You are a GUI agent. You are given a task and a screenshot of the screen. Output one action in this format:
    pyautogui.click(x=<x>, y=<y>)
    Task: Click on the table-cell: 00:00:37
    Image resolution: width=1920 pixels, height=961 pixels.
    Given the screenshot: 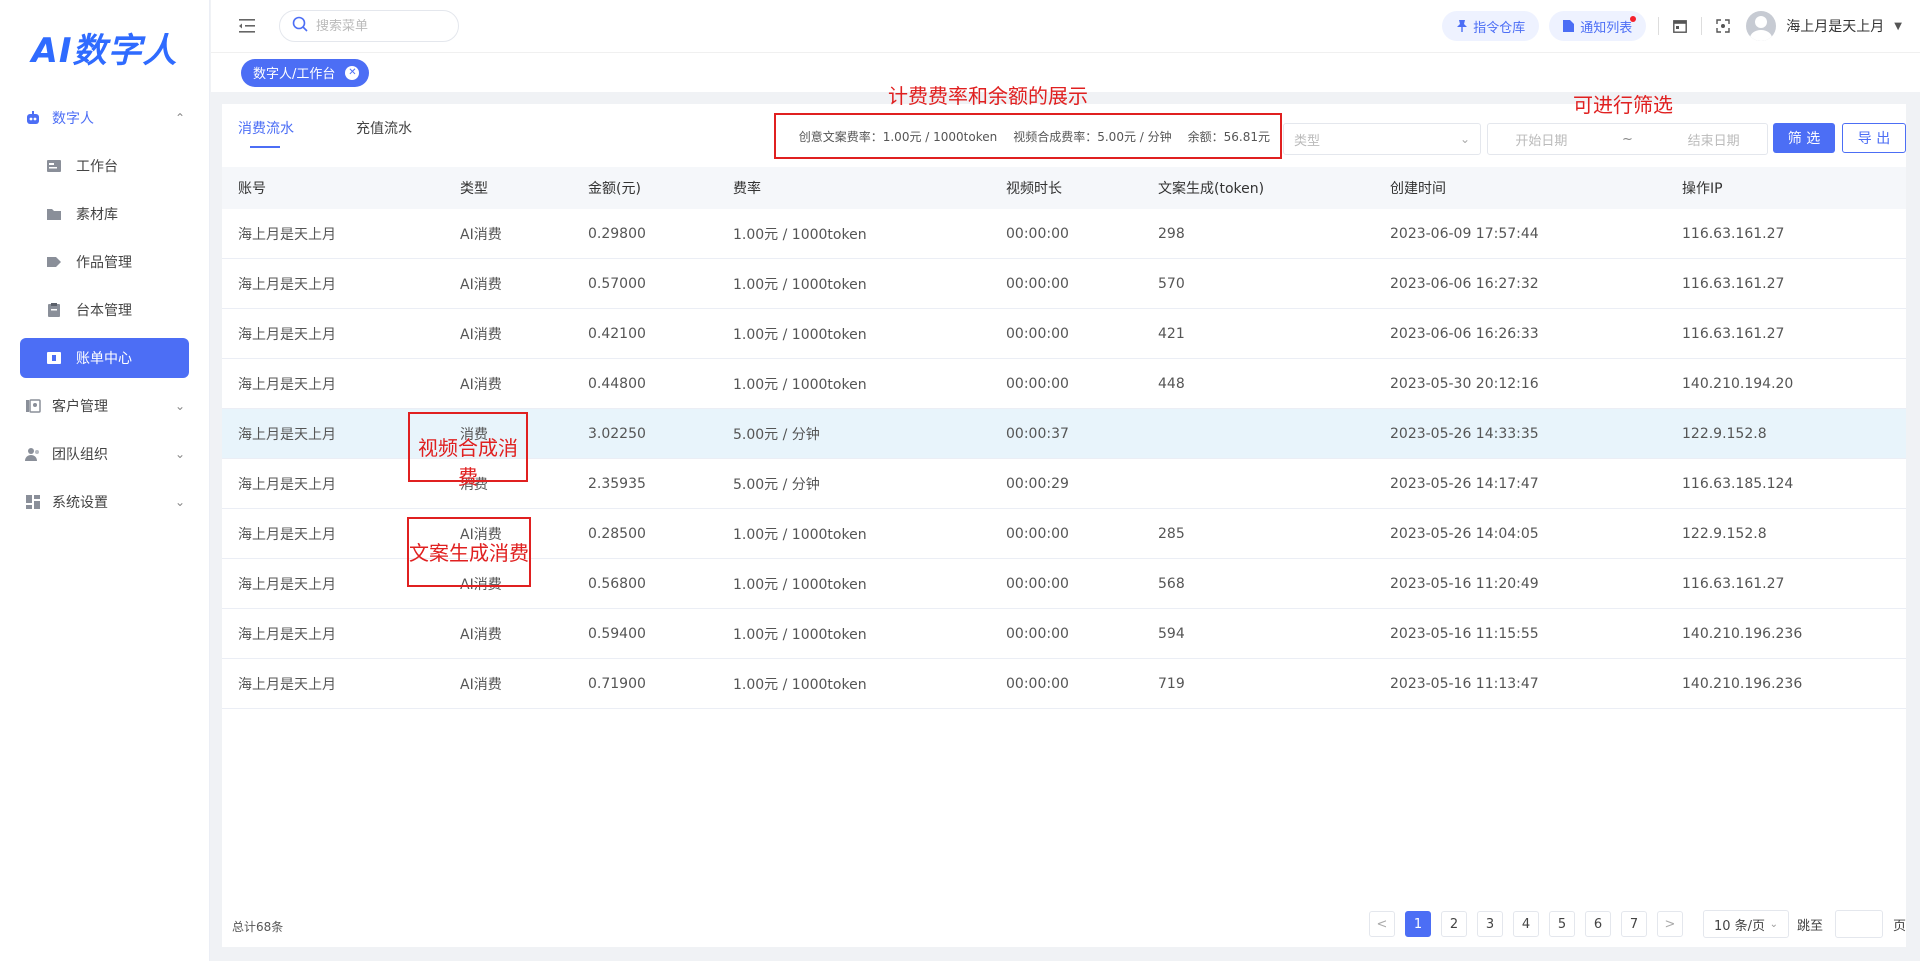 What is the action you would take?
    pyautogui.click(x=1037, y=433)
    